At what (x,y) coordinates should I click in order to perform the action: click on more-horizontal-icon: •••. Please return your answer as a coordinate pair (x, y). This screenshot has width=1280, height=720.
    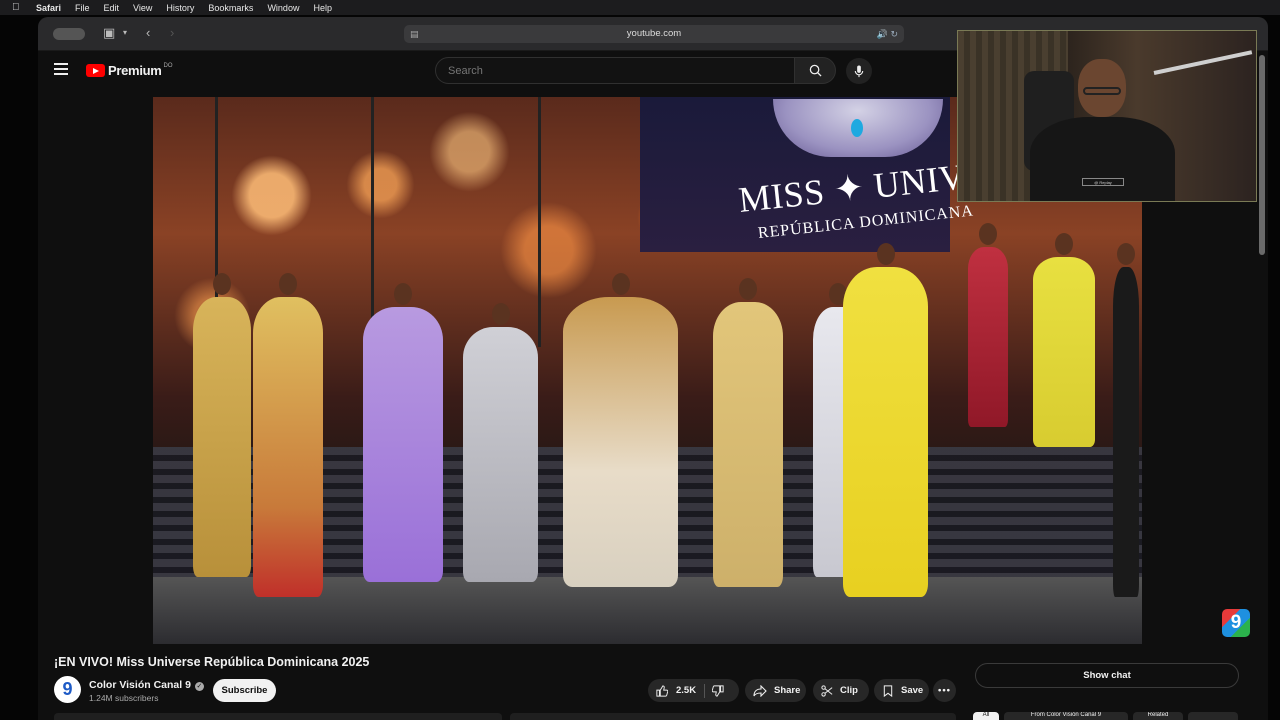
    Looking at the image, I should click on (944, 690).